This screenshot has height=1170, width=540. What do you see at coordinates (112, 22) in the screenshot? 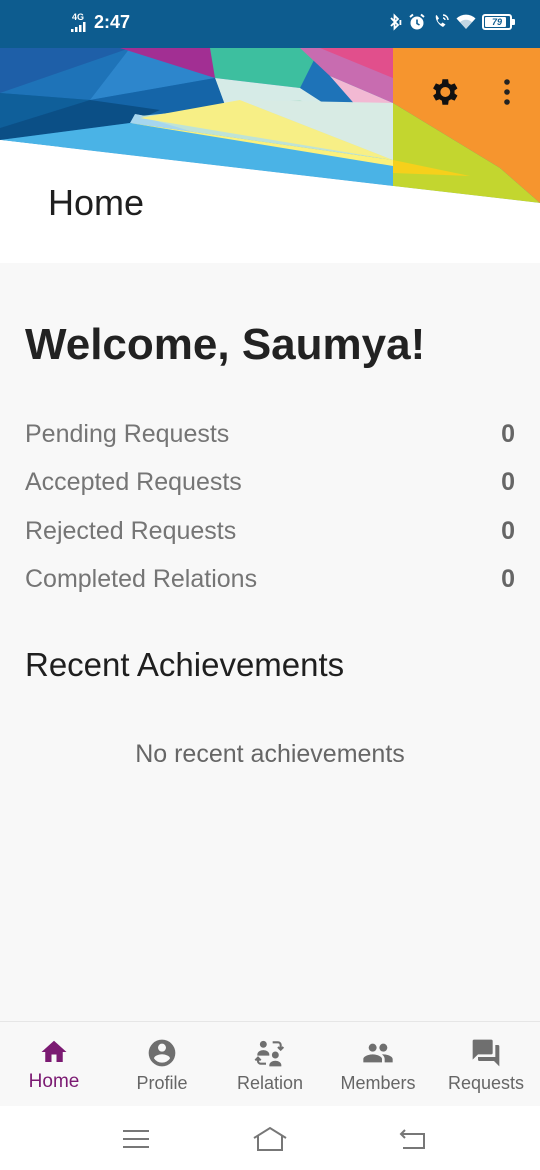
I see `status-time: 2:47` at bounding box center [112, 22].